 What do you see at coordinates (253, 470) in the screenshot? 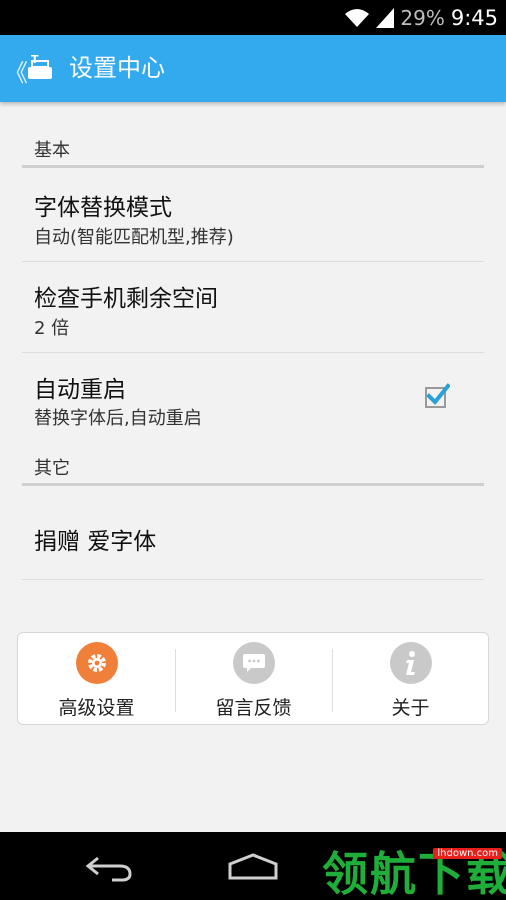
I see `section-header-other: 其它` at bounding box center [253, 470].